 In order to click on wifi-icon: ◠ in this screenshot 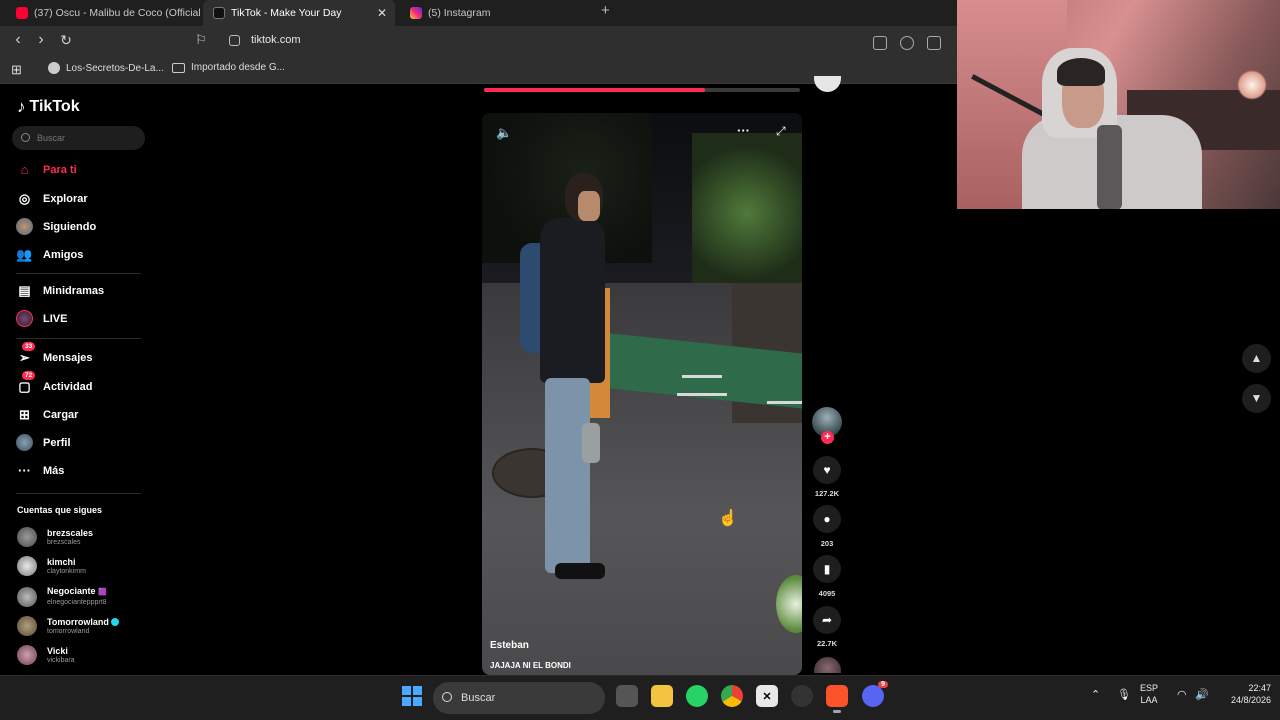, I will do `click(1182, 694)`.